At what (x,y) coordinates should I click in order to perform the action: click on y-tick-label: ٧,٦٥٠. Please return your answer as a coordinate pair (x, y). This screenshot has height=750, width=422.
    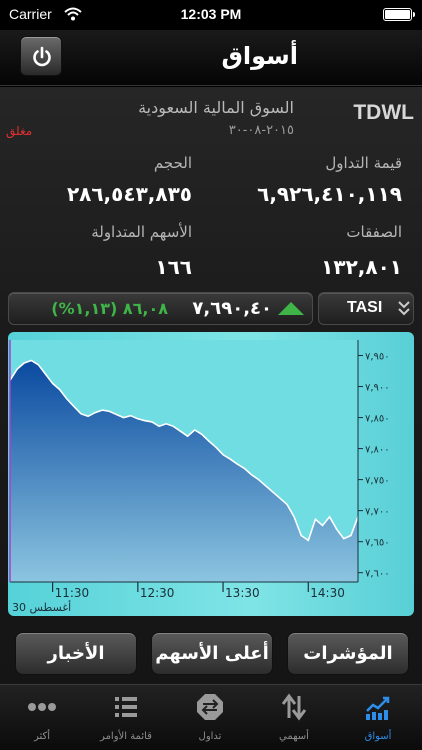
    Looking at the image, I should click on (377, 543).